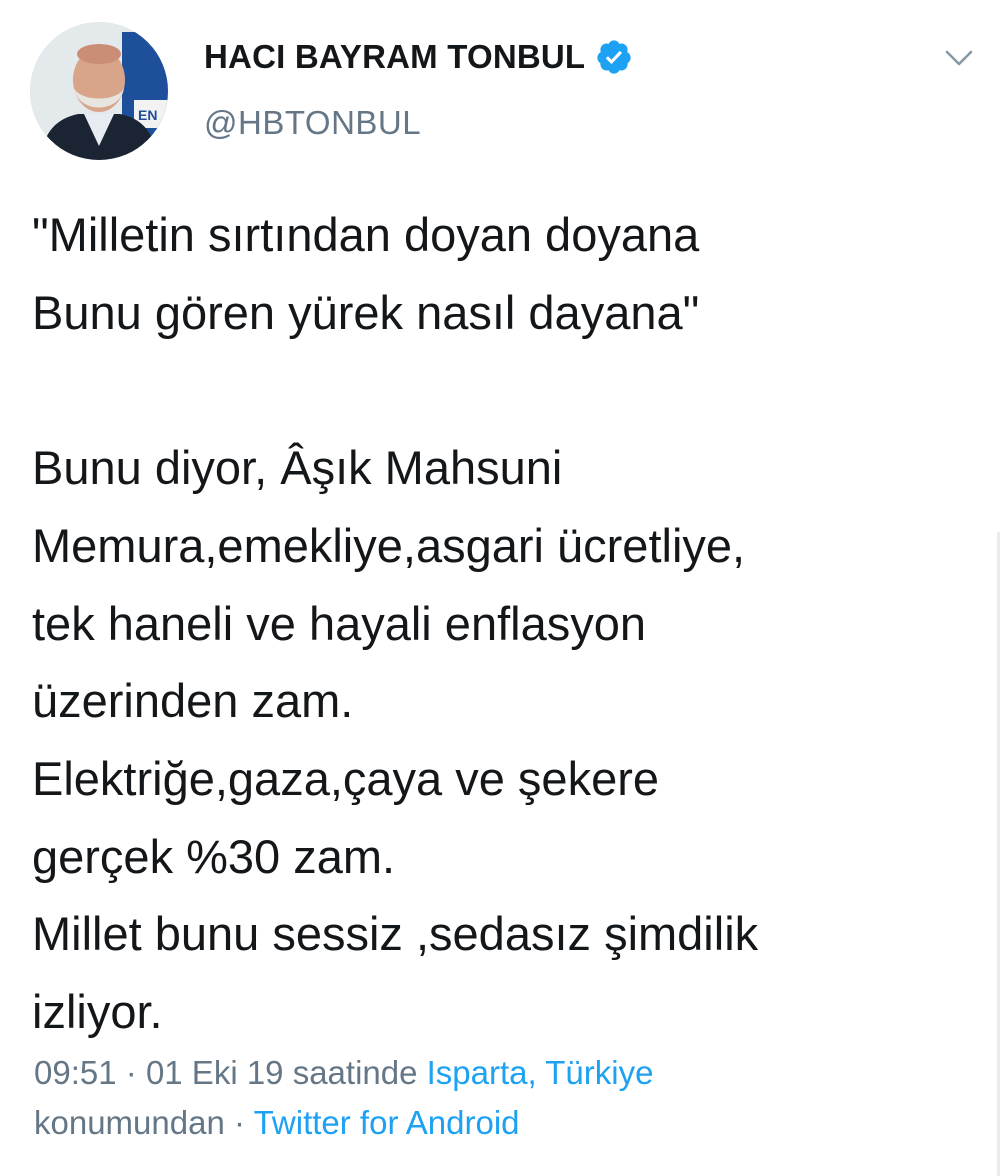  I want to click on avatar: EN, so click(99, 91).